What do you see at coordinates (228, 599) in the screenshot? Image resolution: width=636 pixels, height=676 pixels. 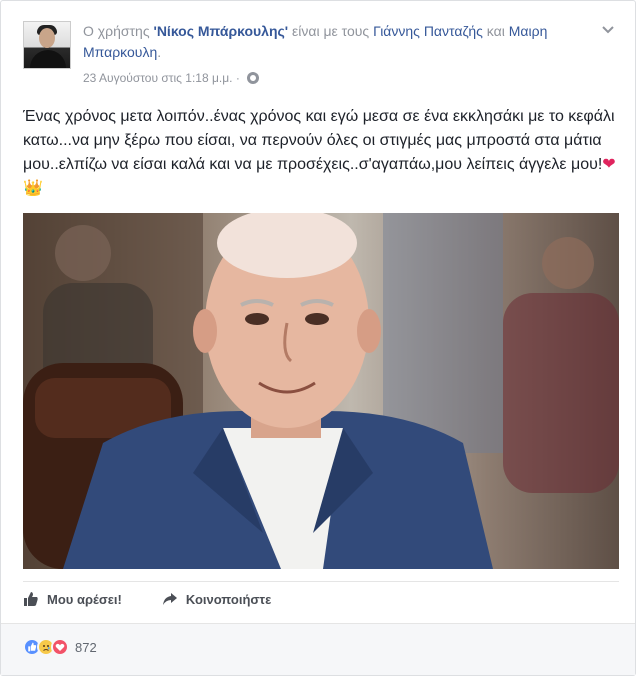 I see `share-label: Κοινοποιήστε` at bounding box center [228, 599].